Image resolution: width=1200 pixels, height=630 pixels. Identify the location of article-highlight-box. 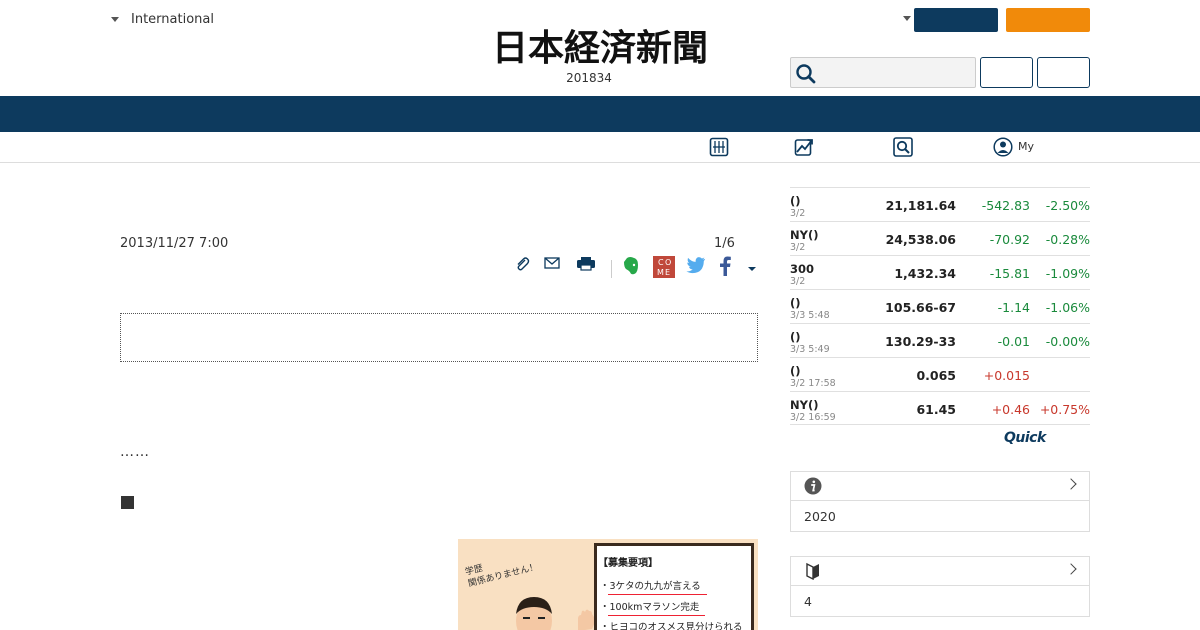
(439, 337).